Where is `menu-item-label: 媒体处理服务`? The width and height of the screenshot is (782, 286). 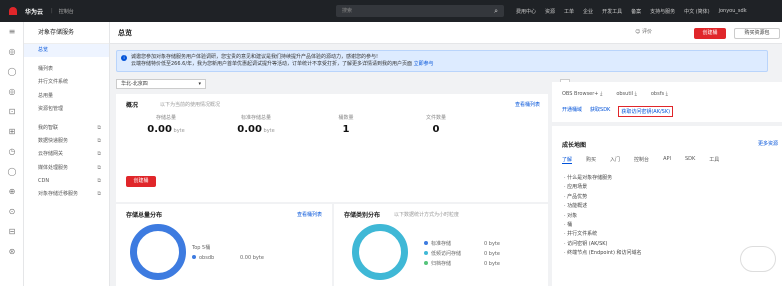
menu-item-label: 媒体处理服务 is located at coordinates (53, 167).